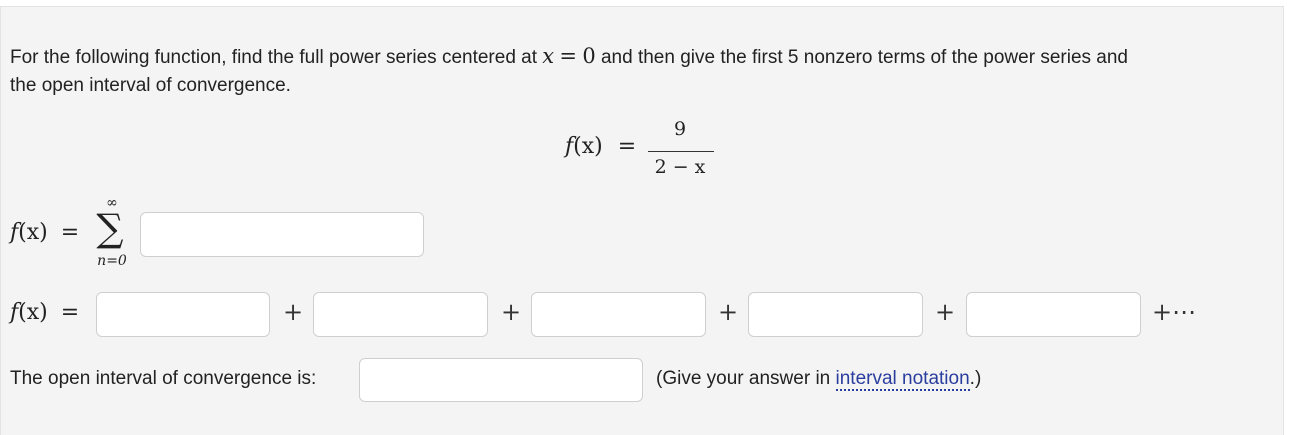 The height and width of the screenshot is (435, 1290). What do you see at coordinates (33, 232) in the screenshot?
I see `series-function-argument: (x)` at bounding box center [33, 232].